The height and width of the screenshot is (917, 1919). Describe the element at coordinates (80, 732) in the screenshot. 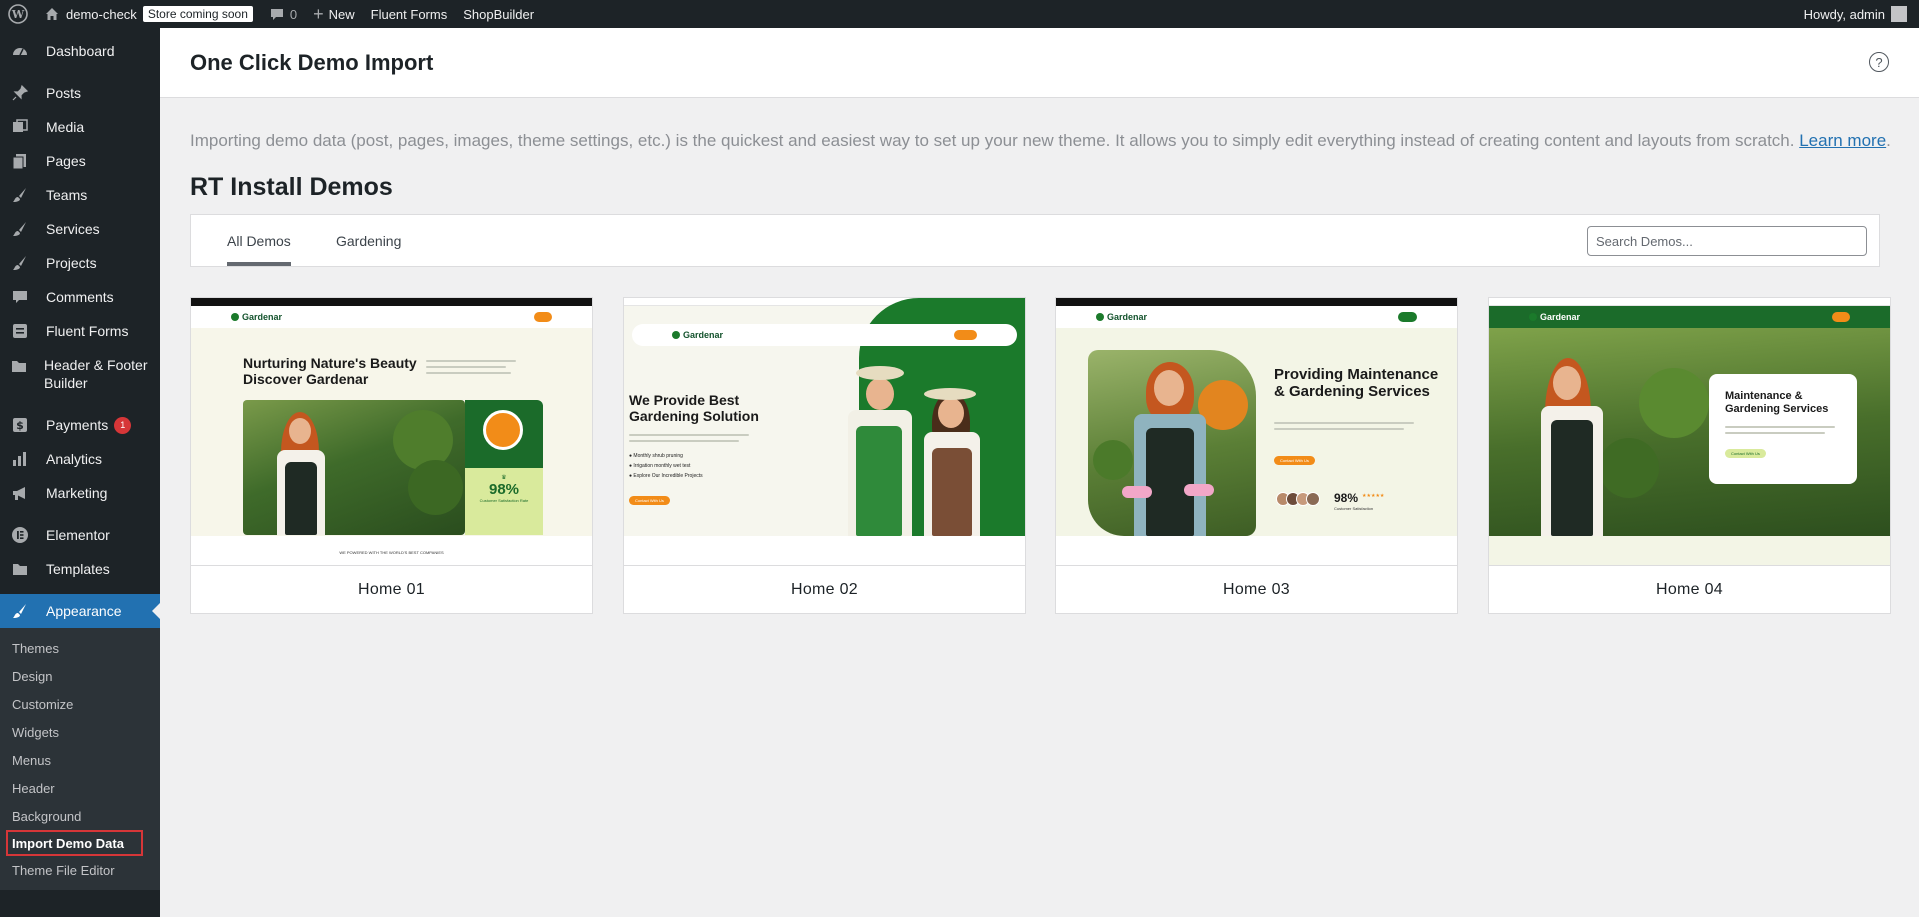

I see `submenu-item-widgets: Widgets` at that location.